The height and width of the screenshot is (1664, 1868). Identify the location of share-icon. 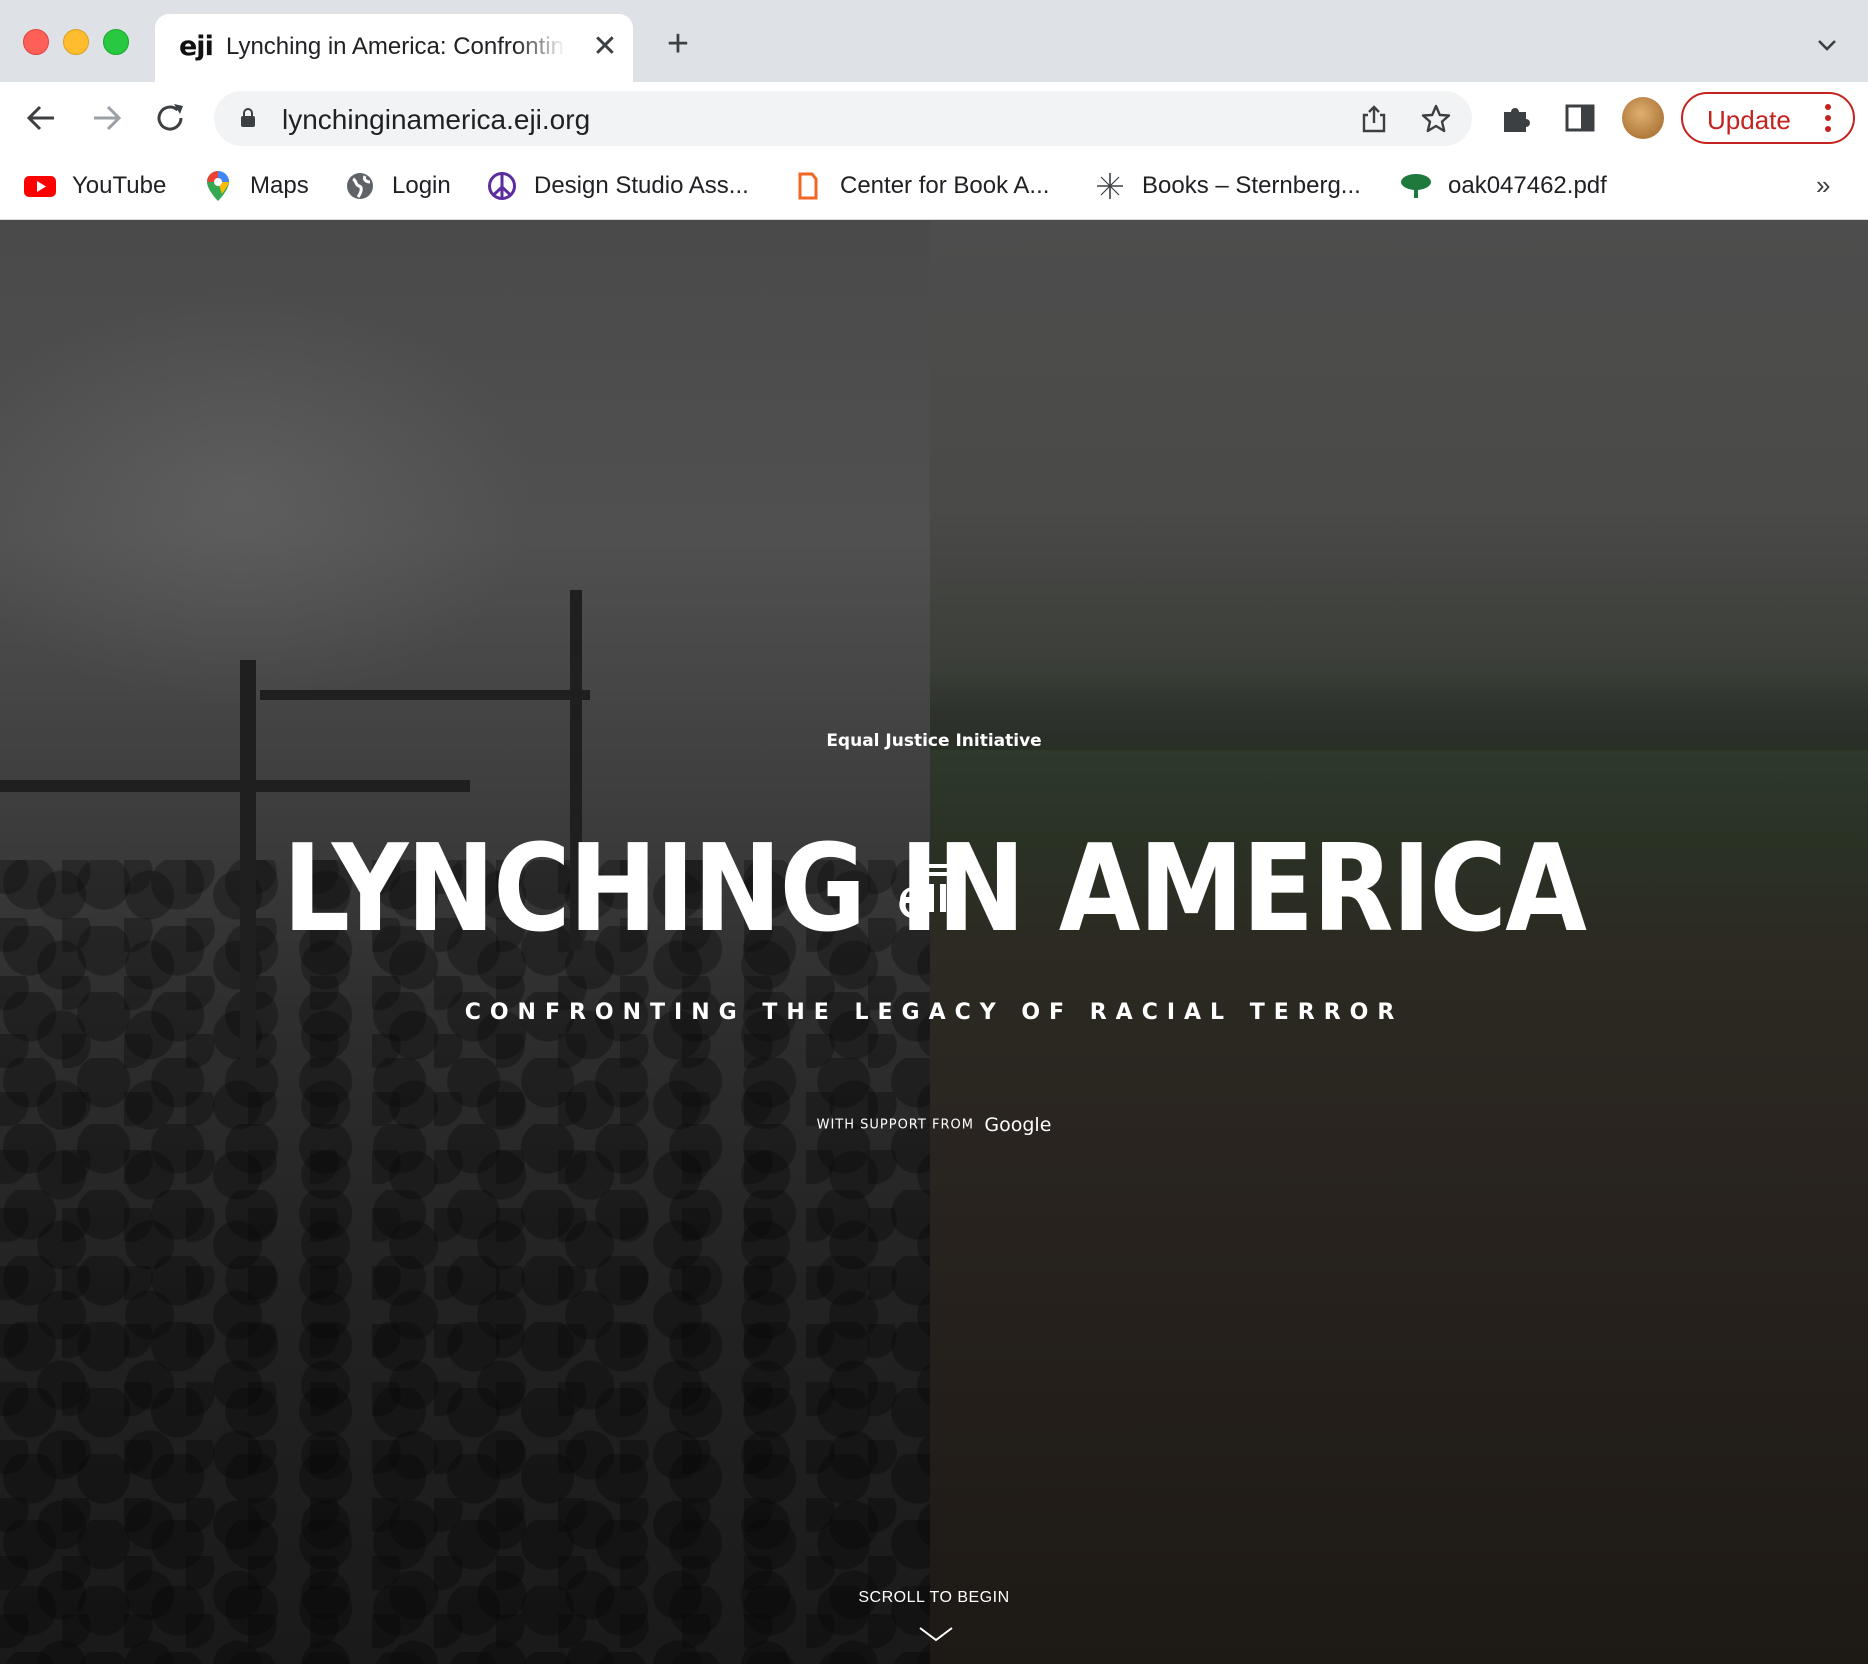
(1374, 119).